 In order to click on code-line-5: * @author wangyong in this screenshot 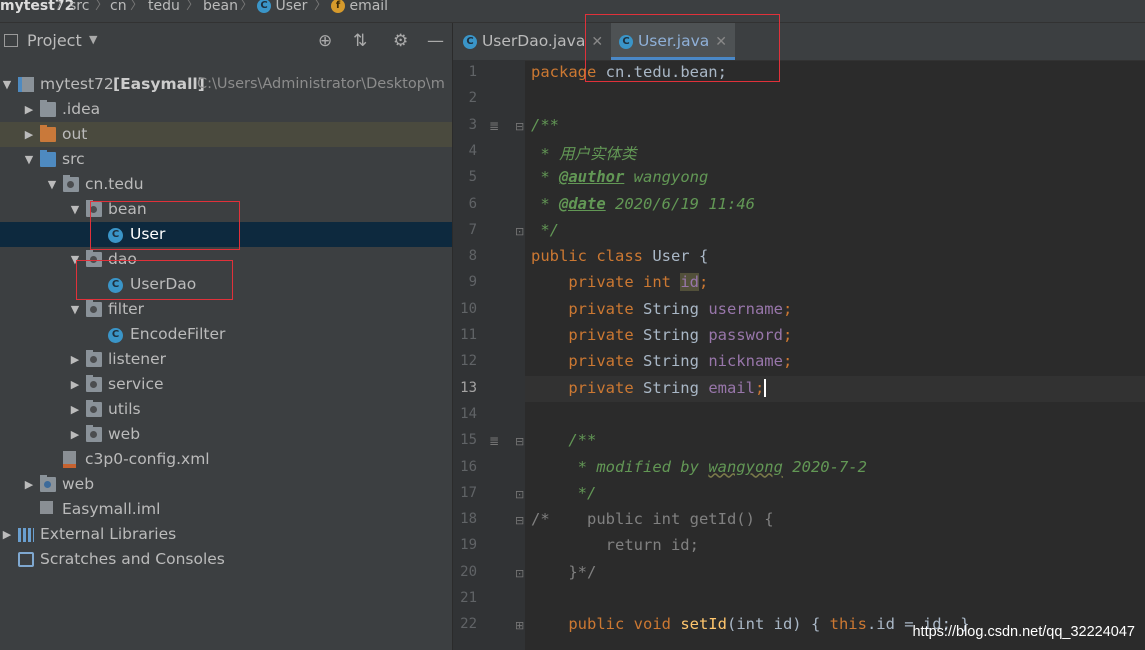, I will do `click(619, 177)`.